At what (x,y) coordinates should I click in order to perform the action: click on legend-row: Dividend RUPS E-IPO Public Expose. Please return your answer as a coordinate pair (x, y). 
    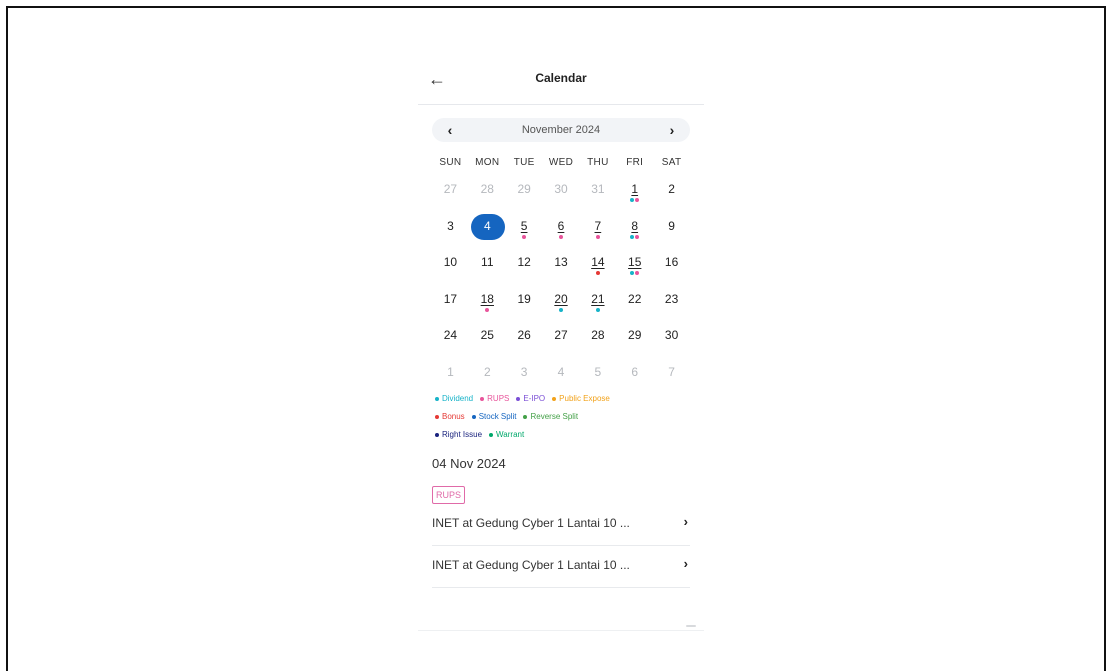
    Looking at the image, I should click on (566, 399).